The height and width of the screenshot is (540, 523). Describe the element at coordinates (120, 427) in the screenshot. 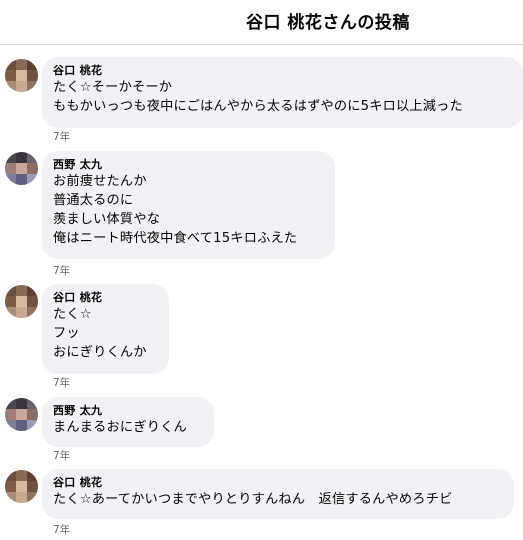

I see `comment-text-line: まんまるおにぎりくん` at that location.